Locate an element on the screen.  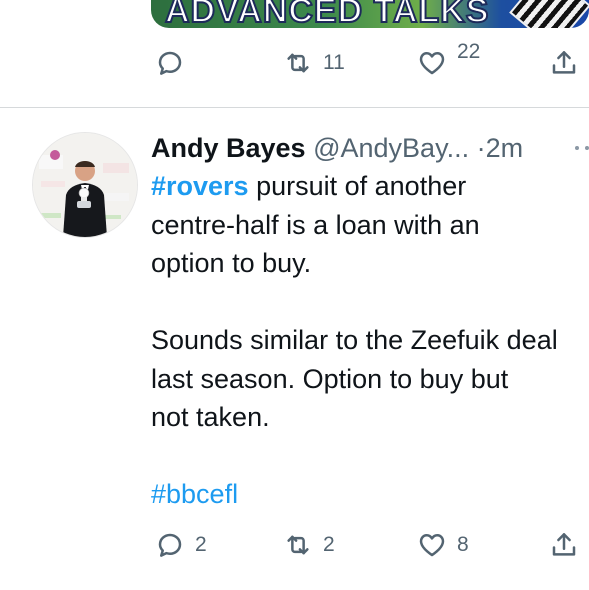
avatar-photo is located at coordinates (85, 185).